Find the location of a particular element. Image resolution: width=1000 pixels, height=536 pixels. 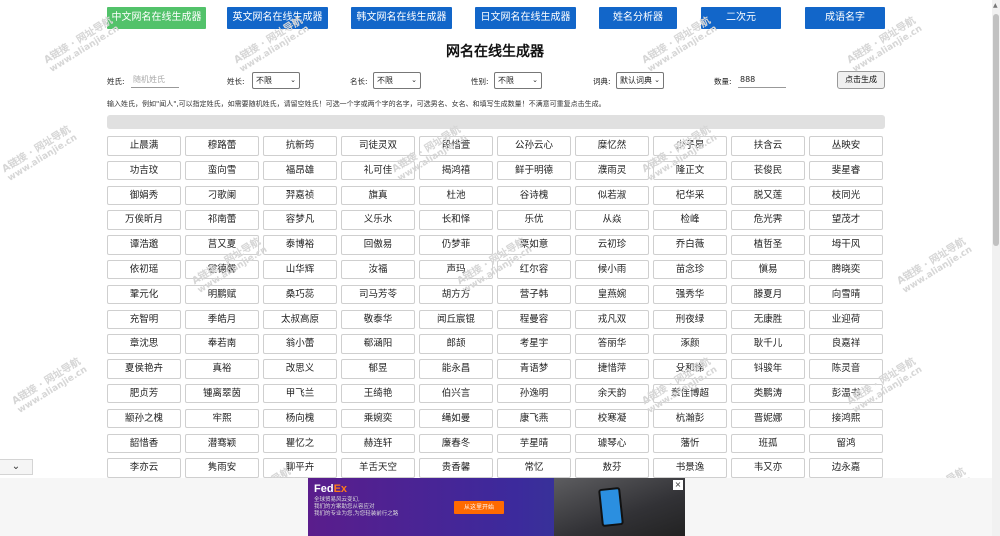

collapse-toggle: ⌄ is located at coordinates (16, 467).